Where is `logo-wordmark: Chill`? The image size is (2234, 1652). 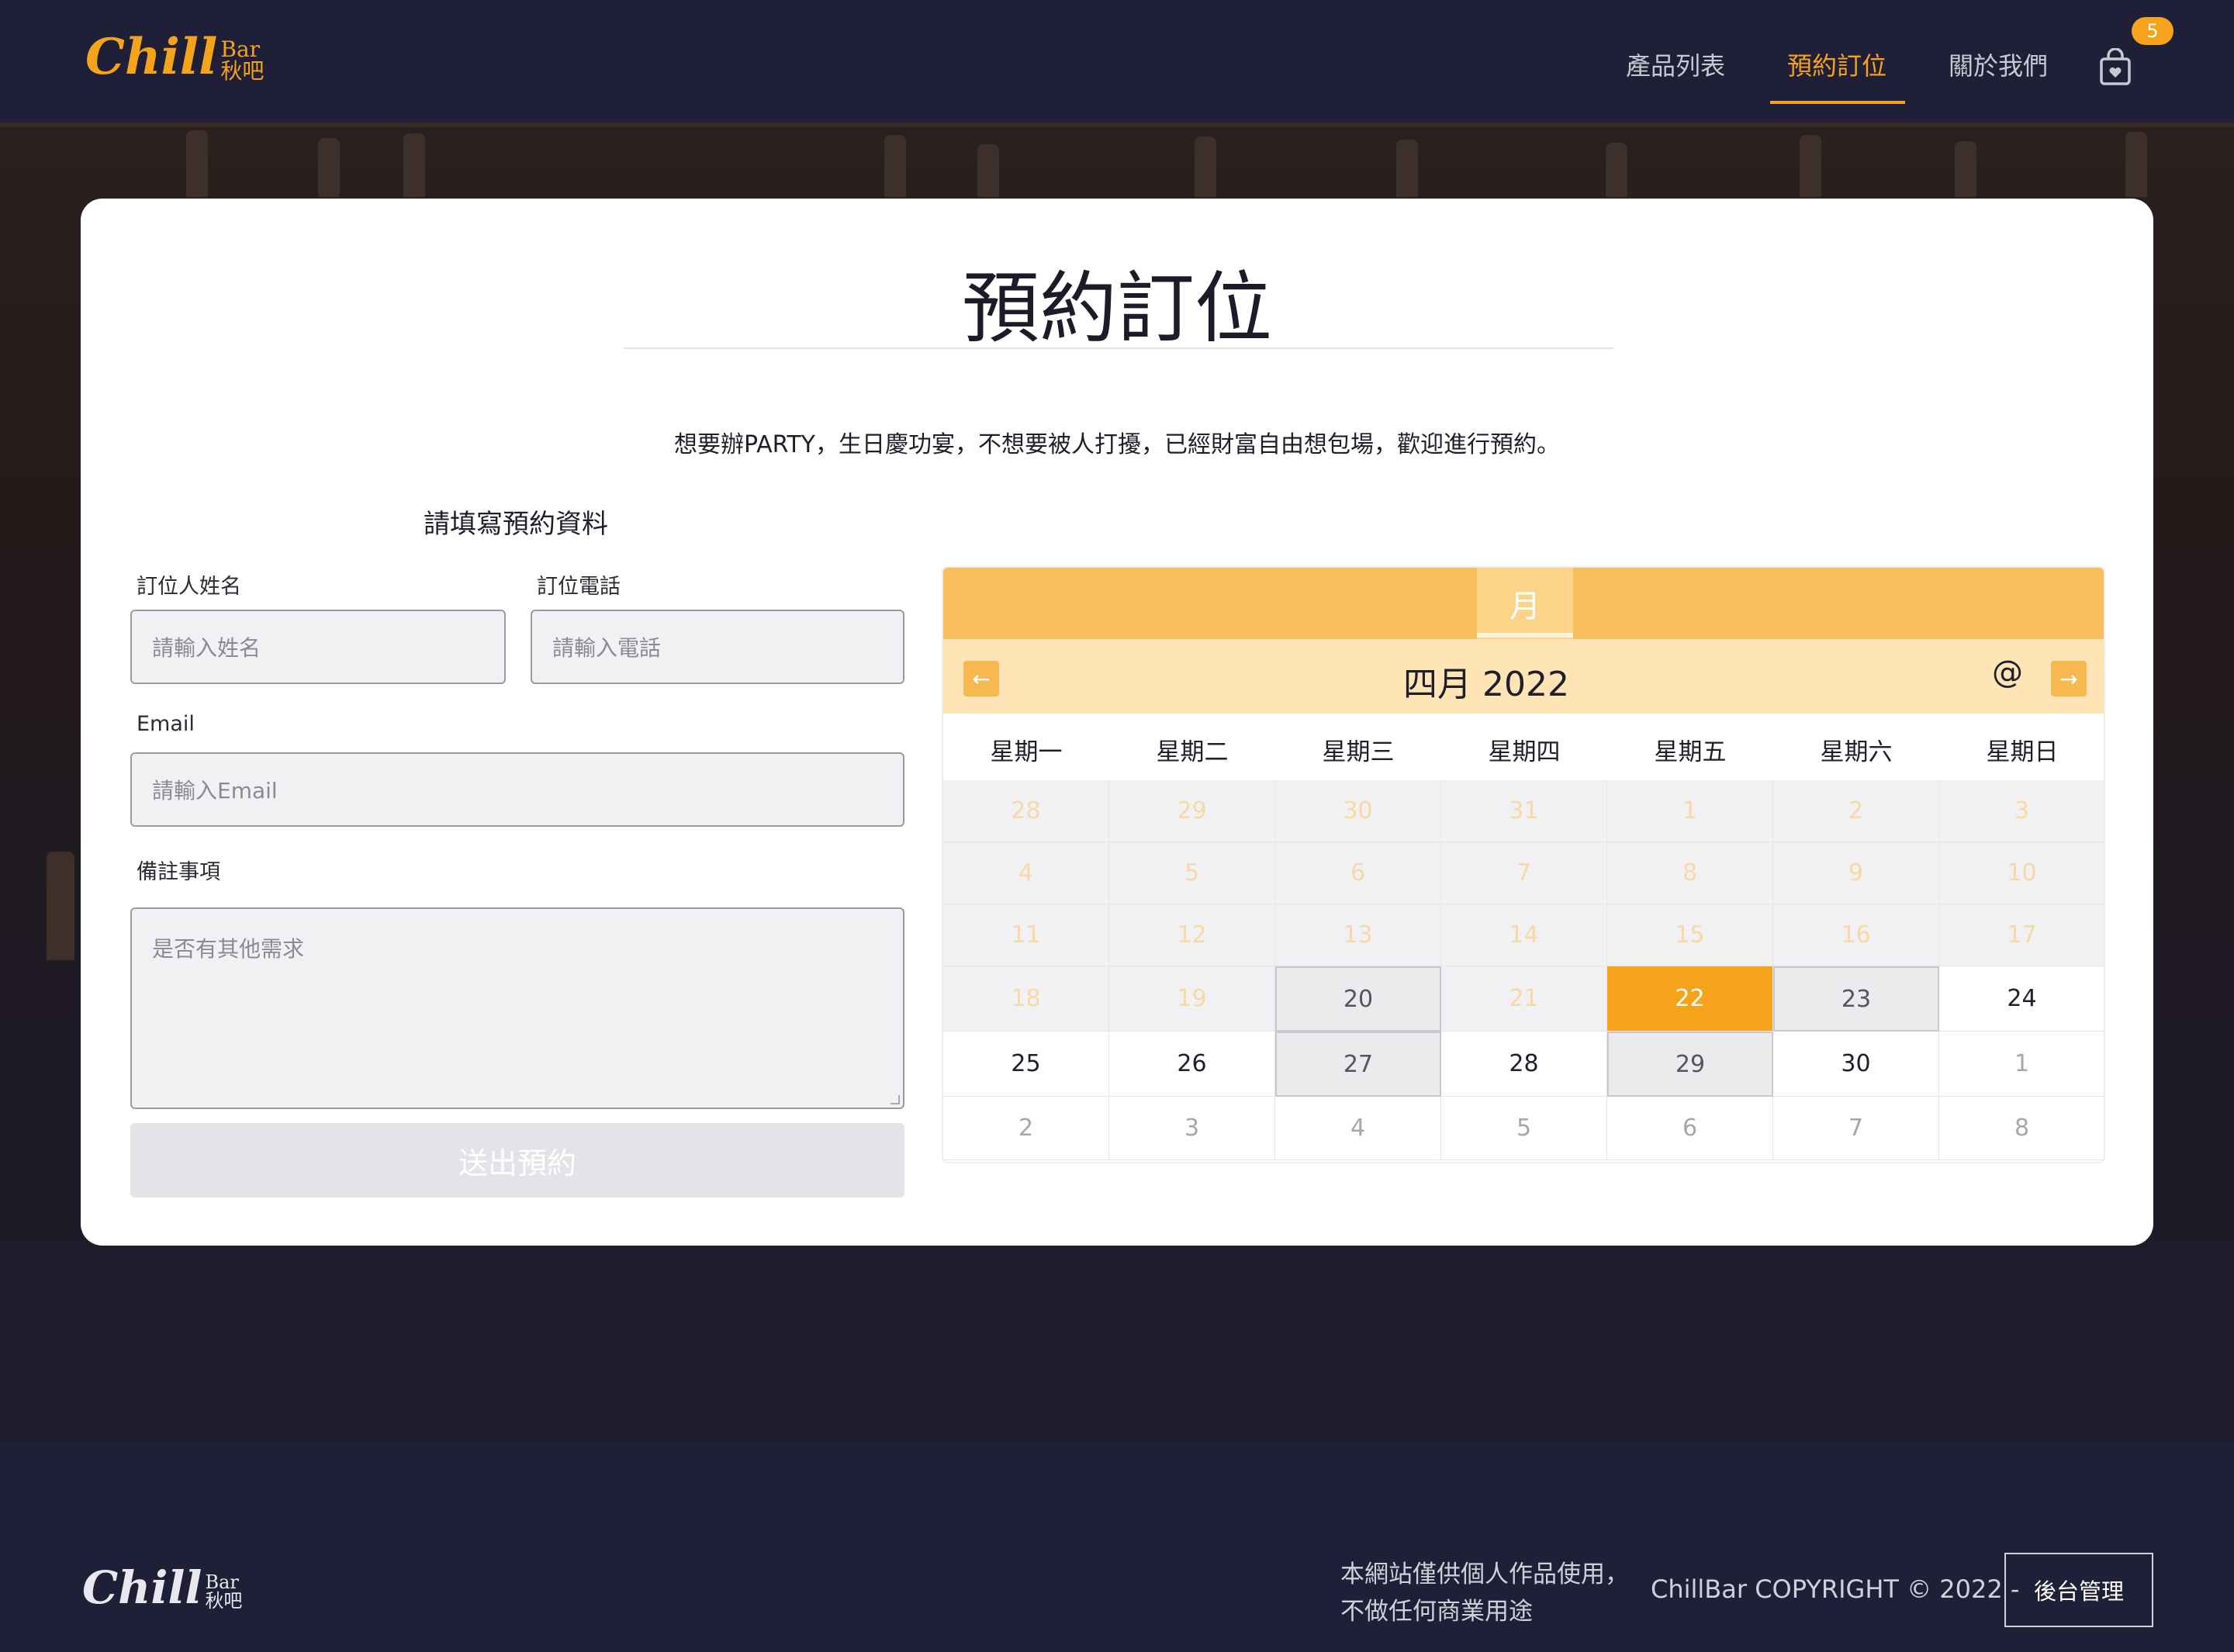
logo-wordmark: Chill is located at coordinates (151, 57).